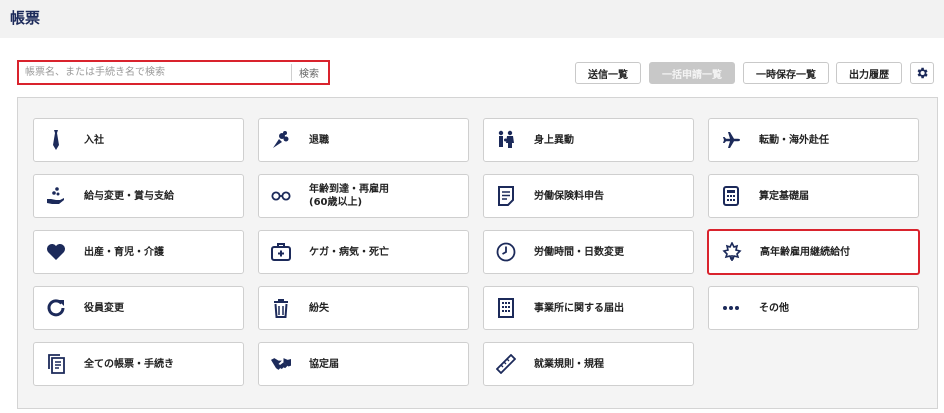 This screenshot has height=413, width=944. What do you see at coordinates (506, 252) in the screenshot?
I see `clock-icon` at bounding box center [506, 252].